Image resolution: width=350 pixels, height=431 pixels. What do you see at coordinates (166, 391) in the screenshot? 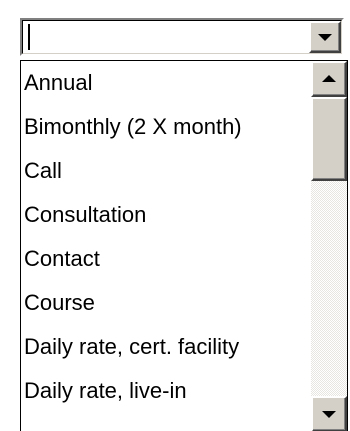
I see `list-item-daily-rate-live-in: Daily rate, live-in` at bounding box center [166, 391].